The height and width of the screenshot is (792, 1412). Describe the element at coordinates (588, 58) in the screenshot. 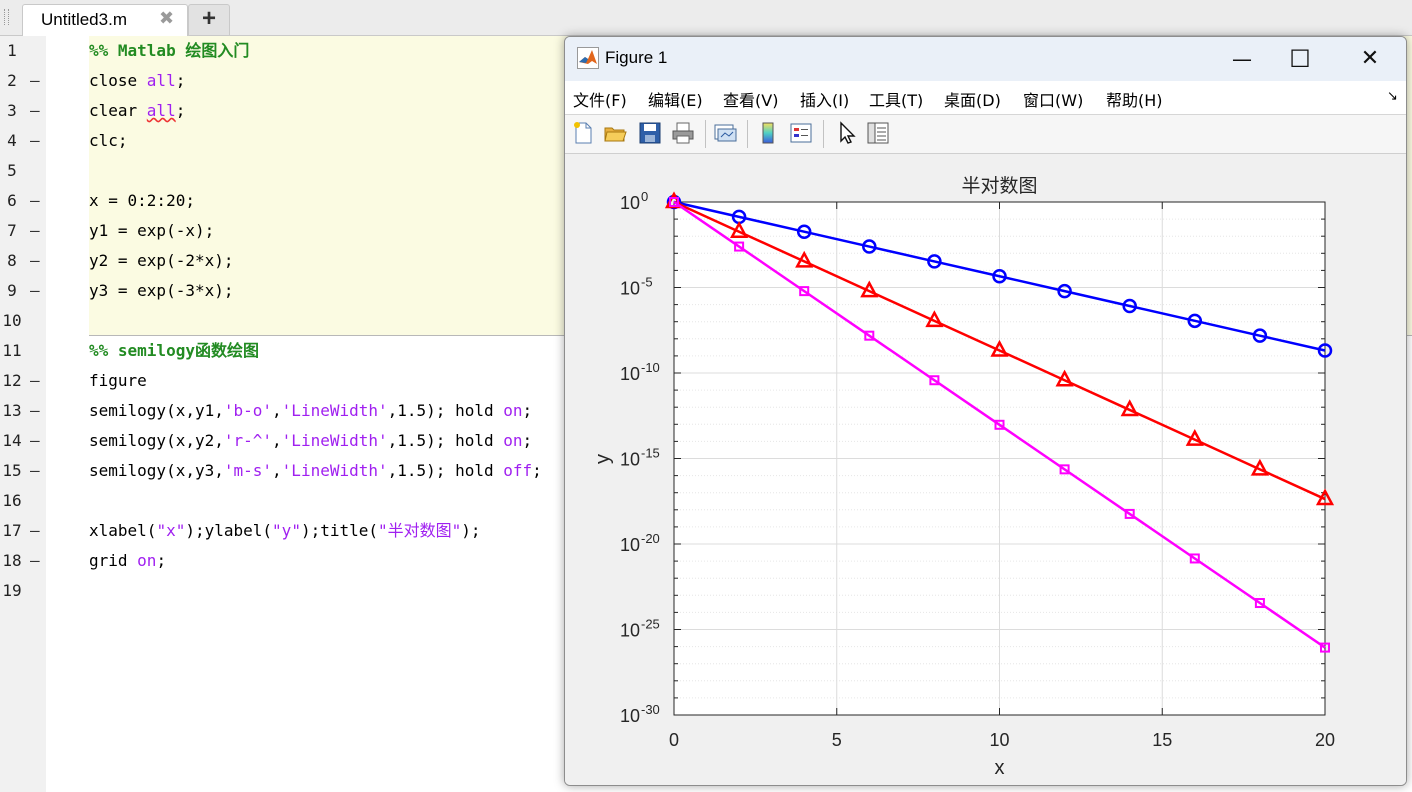

I see `matlab-logo-icon` at that location.